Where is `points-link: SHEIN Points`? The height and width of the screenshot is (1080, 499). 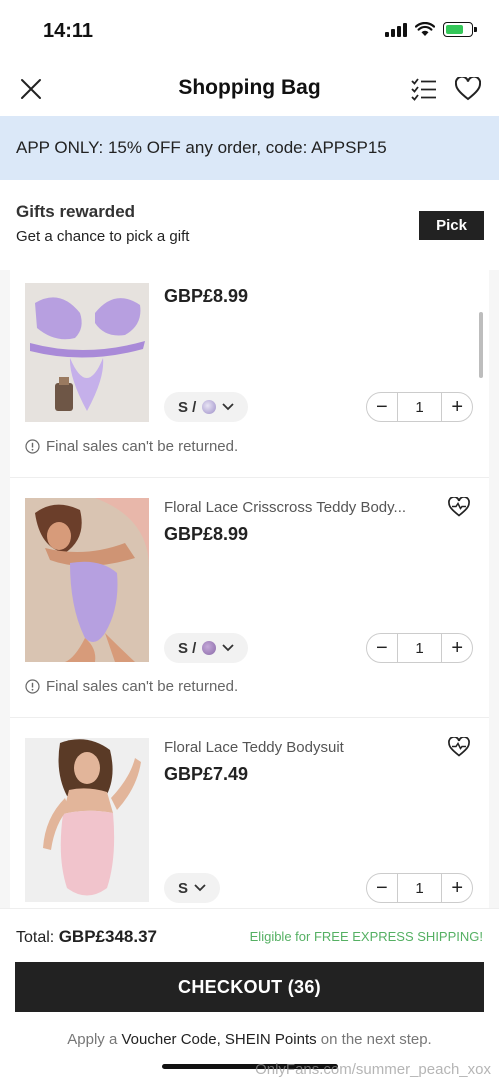 points-link: SHEIN Points is located at coordinates (271, 1039).